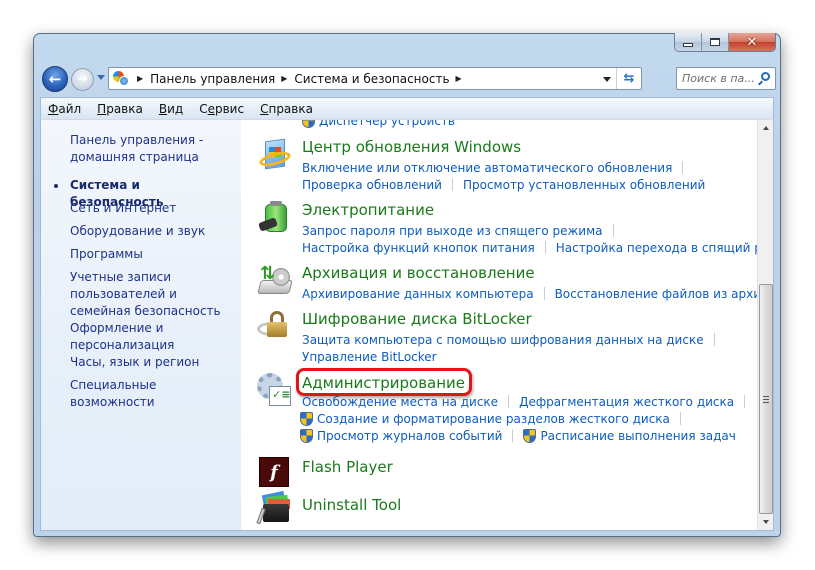  Describe the element at coordinates (152, 362) in the screenshot. I see `sidebar-item-clock-language: Часы, язык и регион` at that location.